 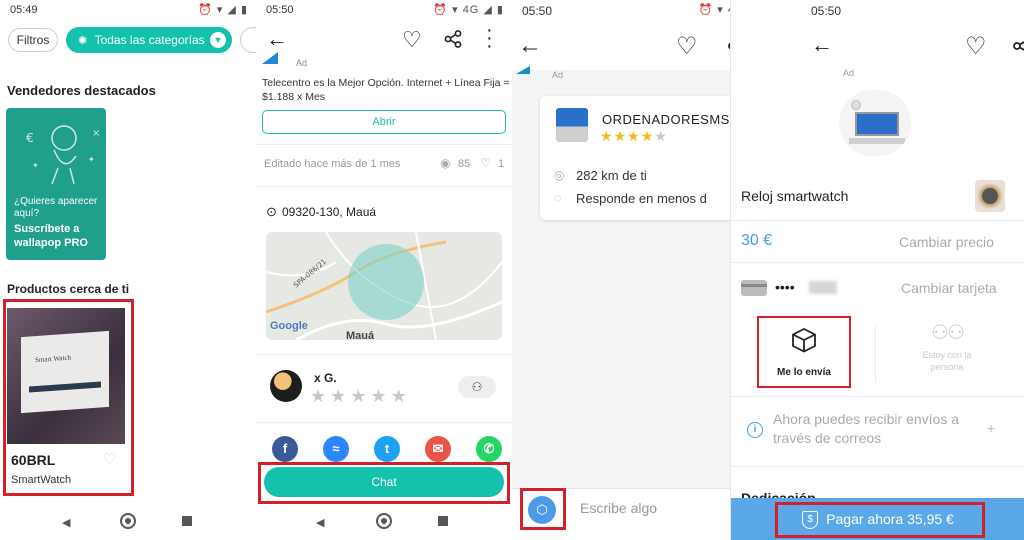 I want to click on product-name: Reloj smartwatch, so click(x=795, y=196).